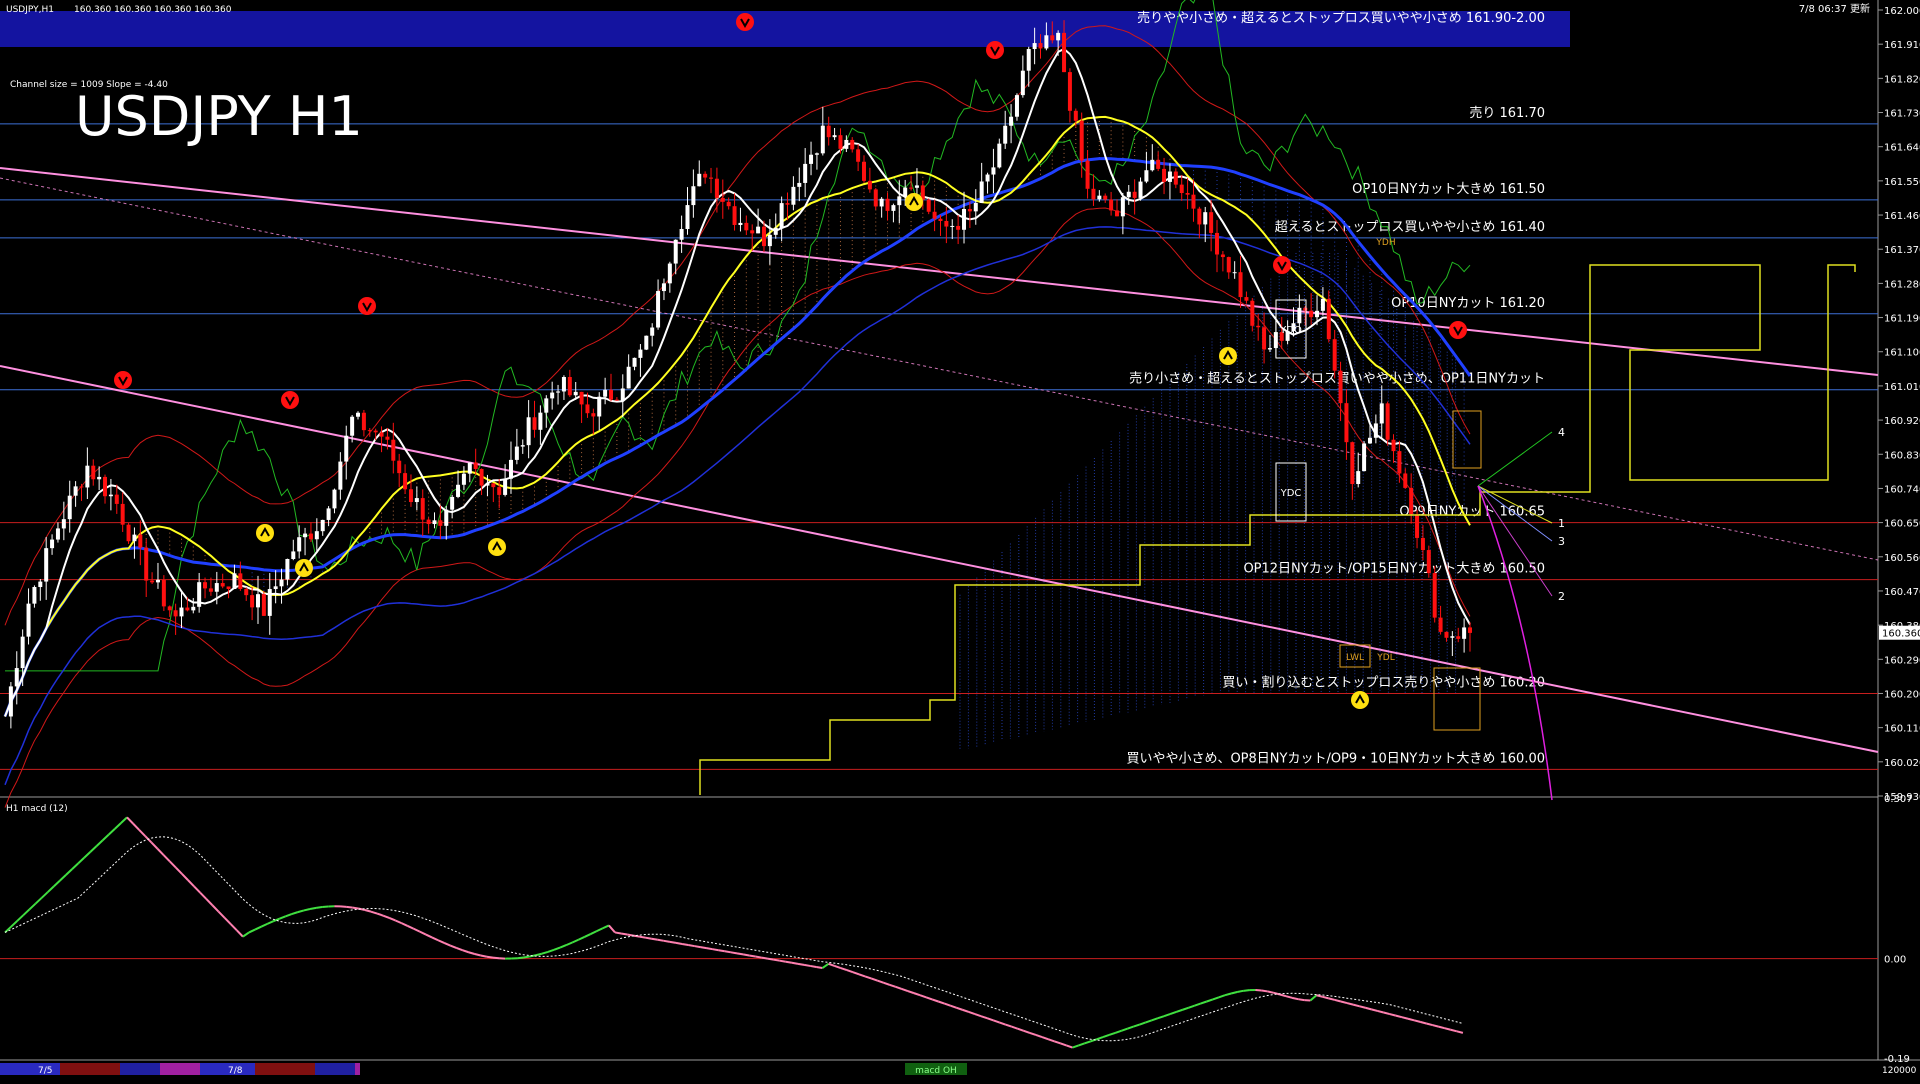  What do you see at coordinates (1385, 243) in the screenshot?
I see `ydh-label: YDH` at bounding box center [1385, 243].